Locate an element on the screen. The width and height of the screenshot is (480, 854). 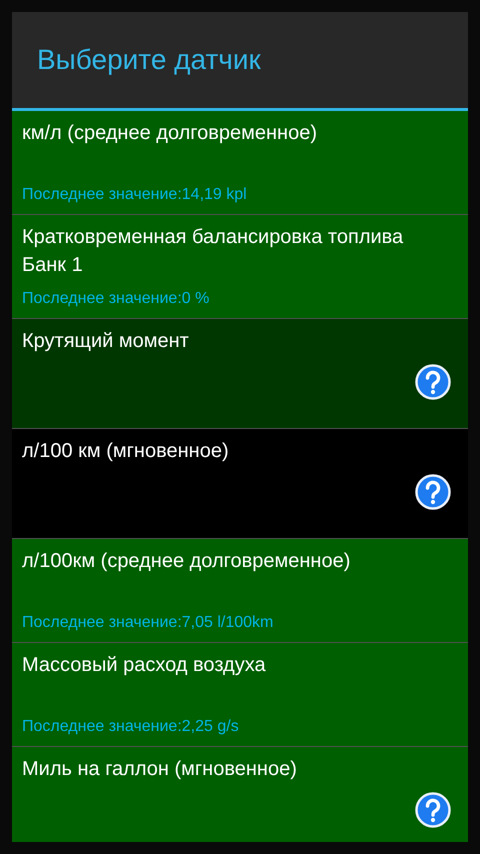
last-value: Последнее значение:14,19 kpl is located at coordinates (135, 195).